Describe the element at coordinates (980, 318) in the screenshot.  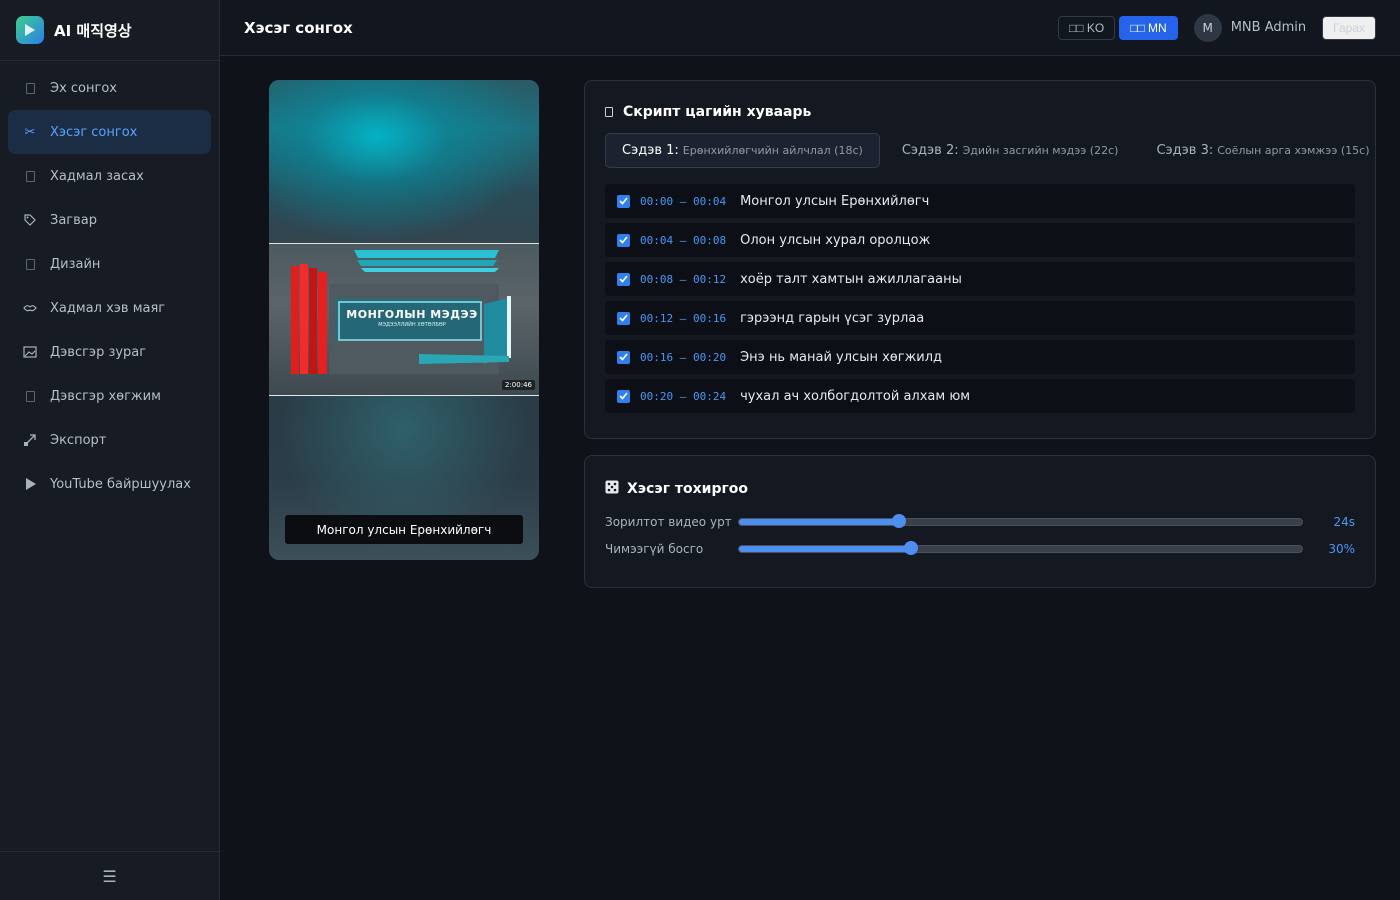
I see `segment-row: 00:12 – 00:16 гэрээнд гарын үсэг зурлаа` at that location.